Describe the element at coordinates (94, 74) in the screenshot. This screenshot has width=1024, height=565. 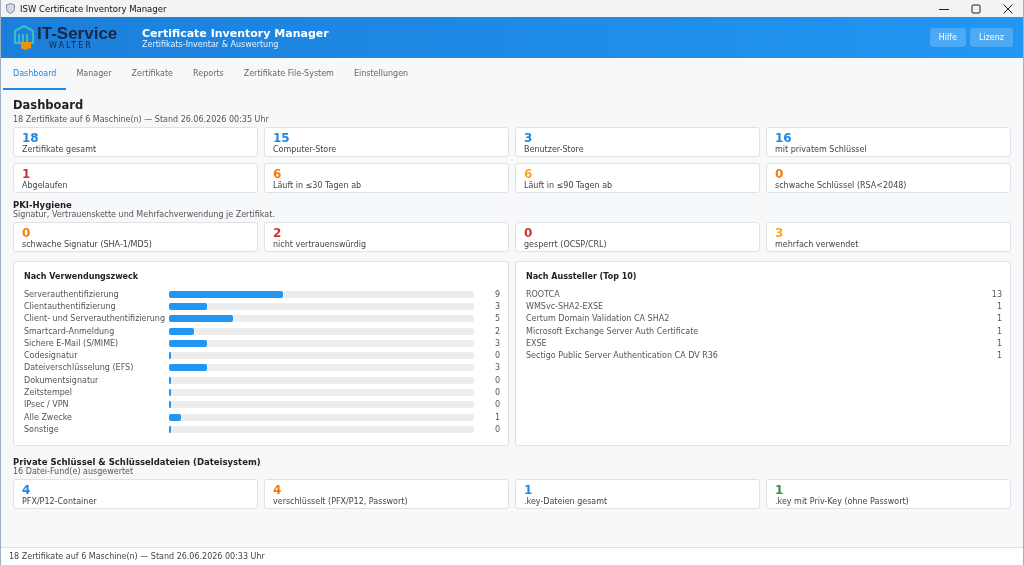
I see `tab: Manager` at that location.